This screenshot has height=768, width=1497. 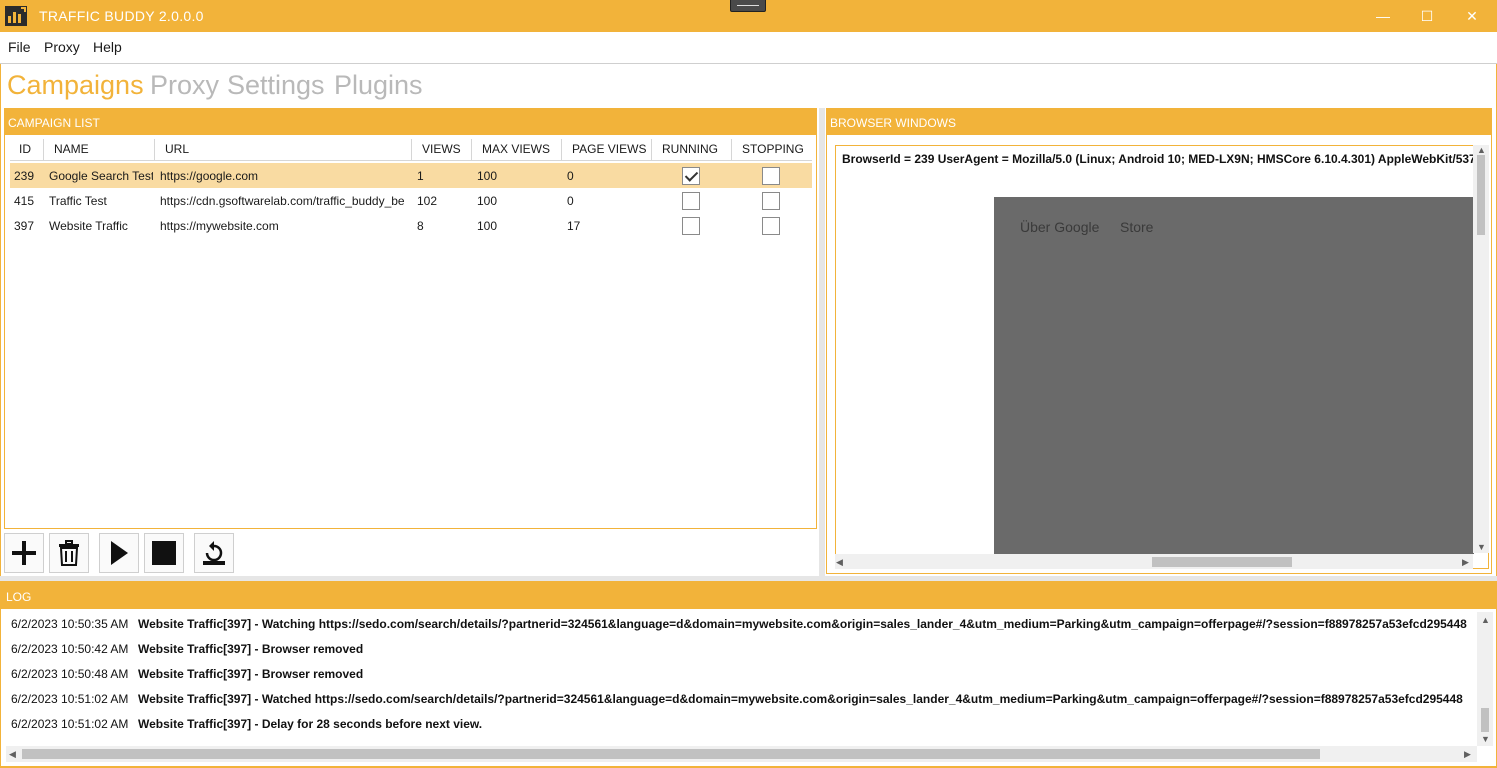 What do you see at coordinates (24, 201) in the screenshot?
I see `cell-id: 415` at bounding box center [24, 201].